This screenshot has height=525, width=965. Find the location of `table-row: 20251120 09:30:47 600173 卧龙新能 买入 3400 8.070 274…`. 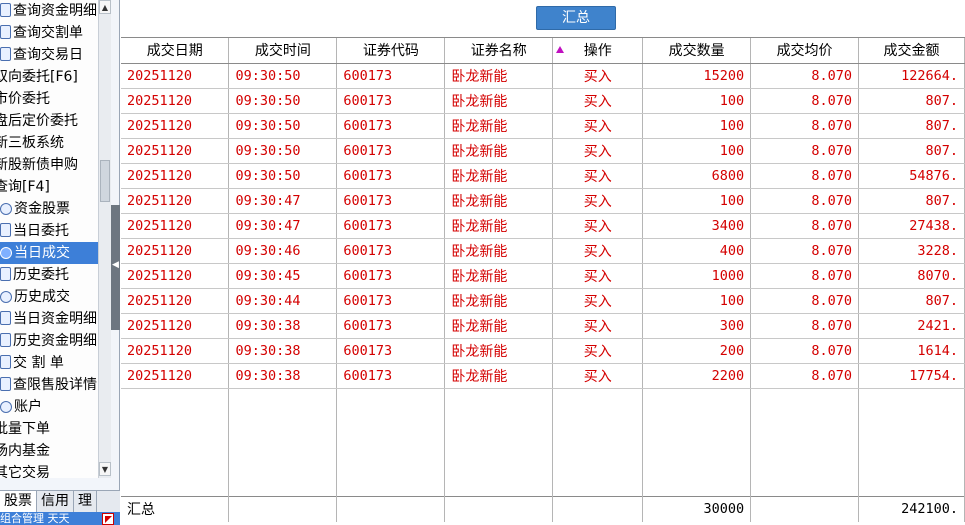

table-row: 20251120 09:30:47 600173 卧龙新能 买入 3400 8.070 274… is located at coordinates (543, 226).